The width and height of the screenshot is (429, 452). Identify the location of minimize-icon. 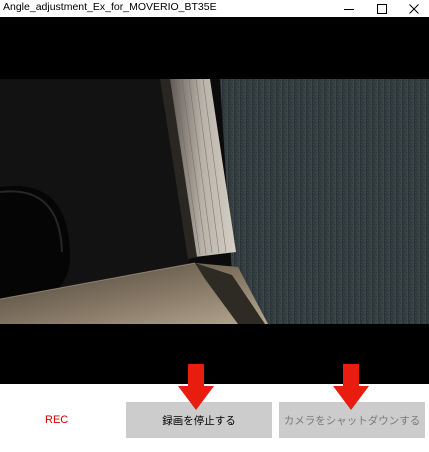
(349, 9).